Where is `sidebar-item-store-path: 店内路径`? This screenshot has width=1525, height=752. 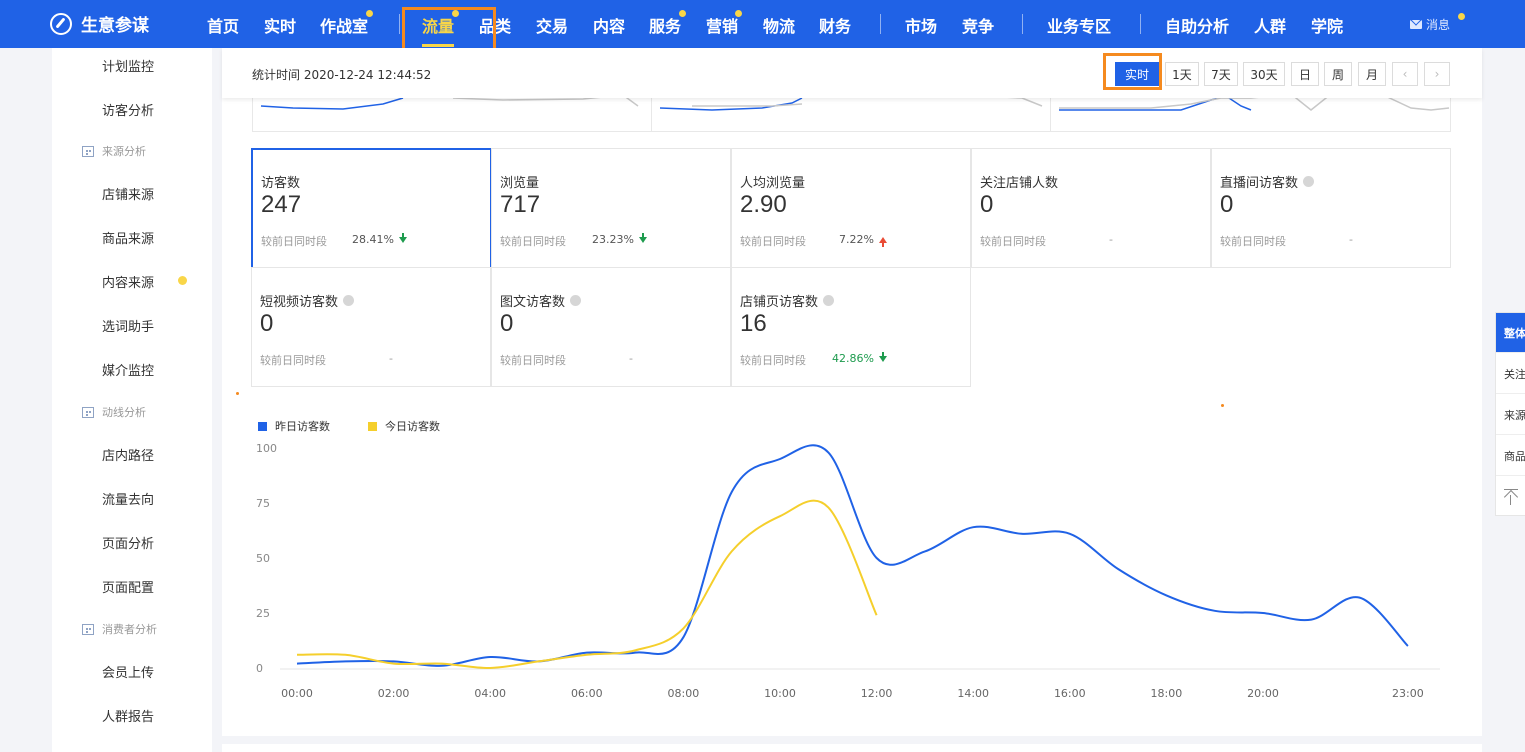
sidebar-item-store-path: 店内路径 is located at coordinates (128, 454).